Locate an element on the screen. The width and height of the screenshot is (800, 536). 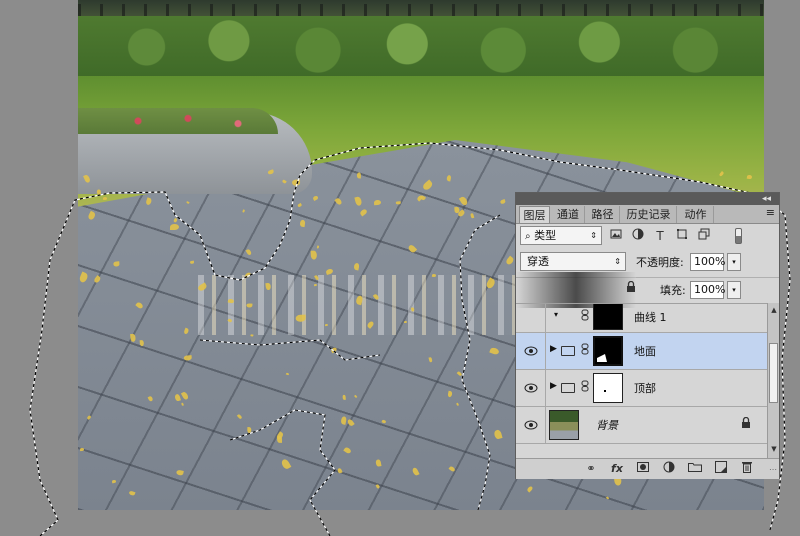
opacity-input: 100% is located at coordinates (707, 262).